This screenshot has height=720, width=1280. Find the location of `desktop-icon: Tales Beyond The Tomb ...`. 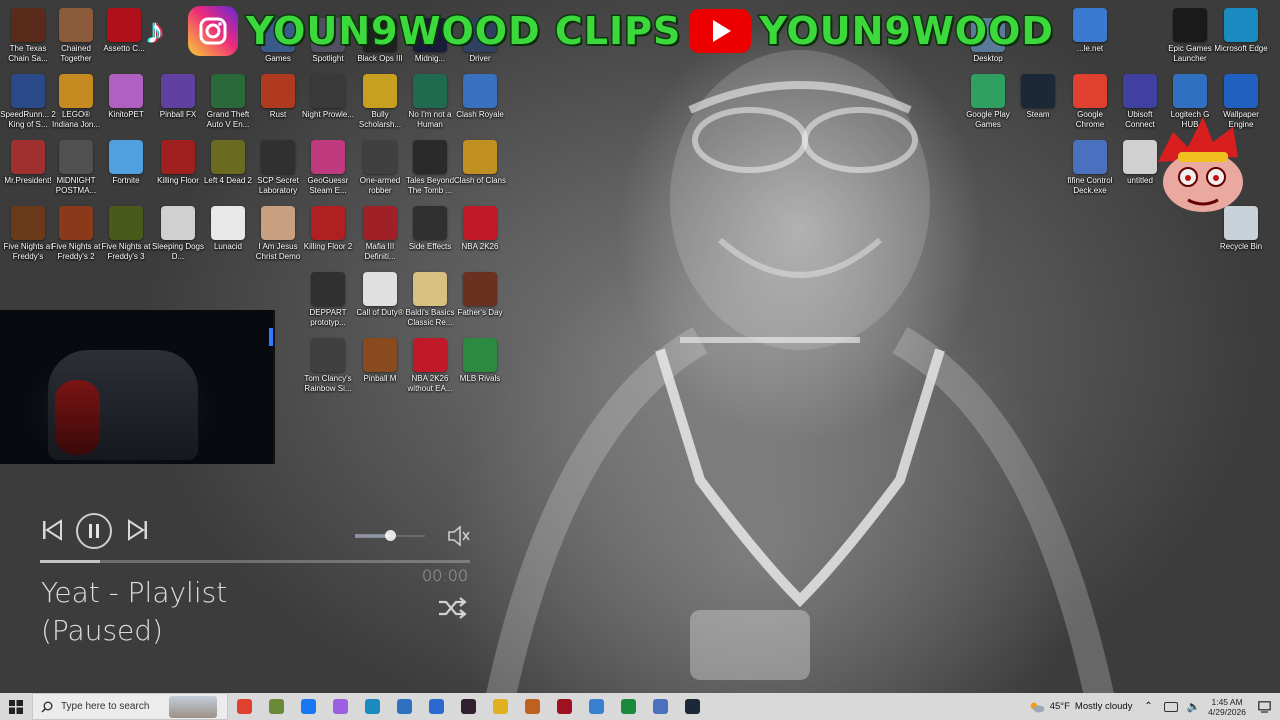

desktop-icon: Tales Beyond The Tomb ... is located at coordinates (430, 168).